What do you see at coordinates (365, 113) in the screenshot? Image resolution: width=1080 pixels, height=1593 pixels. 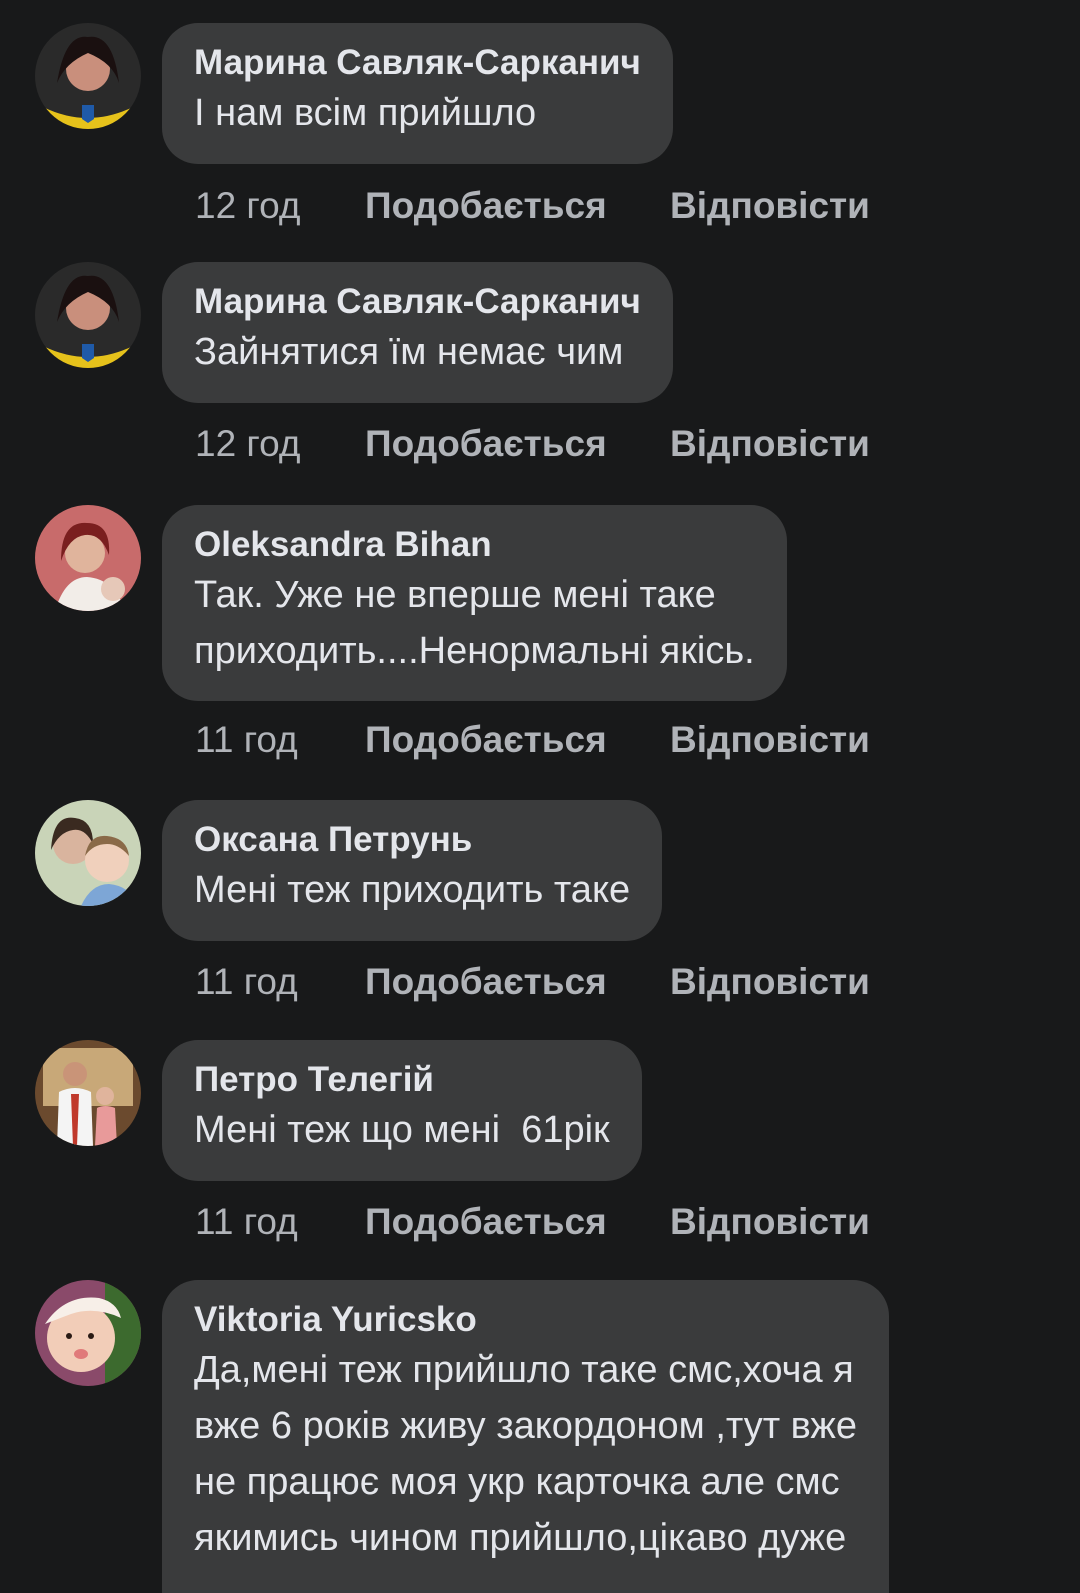 I see `comment-text: І нам всім прийшло` at bounding box center [365, 113].